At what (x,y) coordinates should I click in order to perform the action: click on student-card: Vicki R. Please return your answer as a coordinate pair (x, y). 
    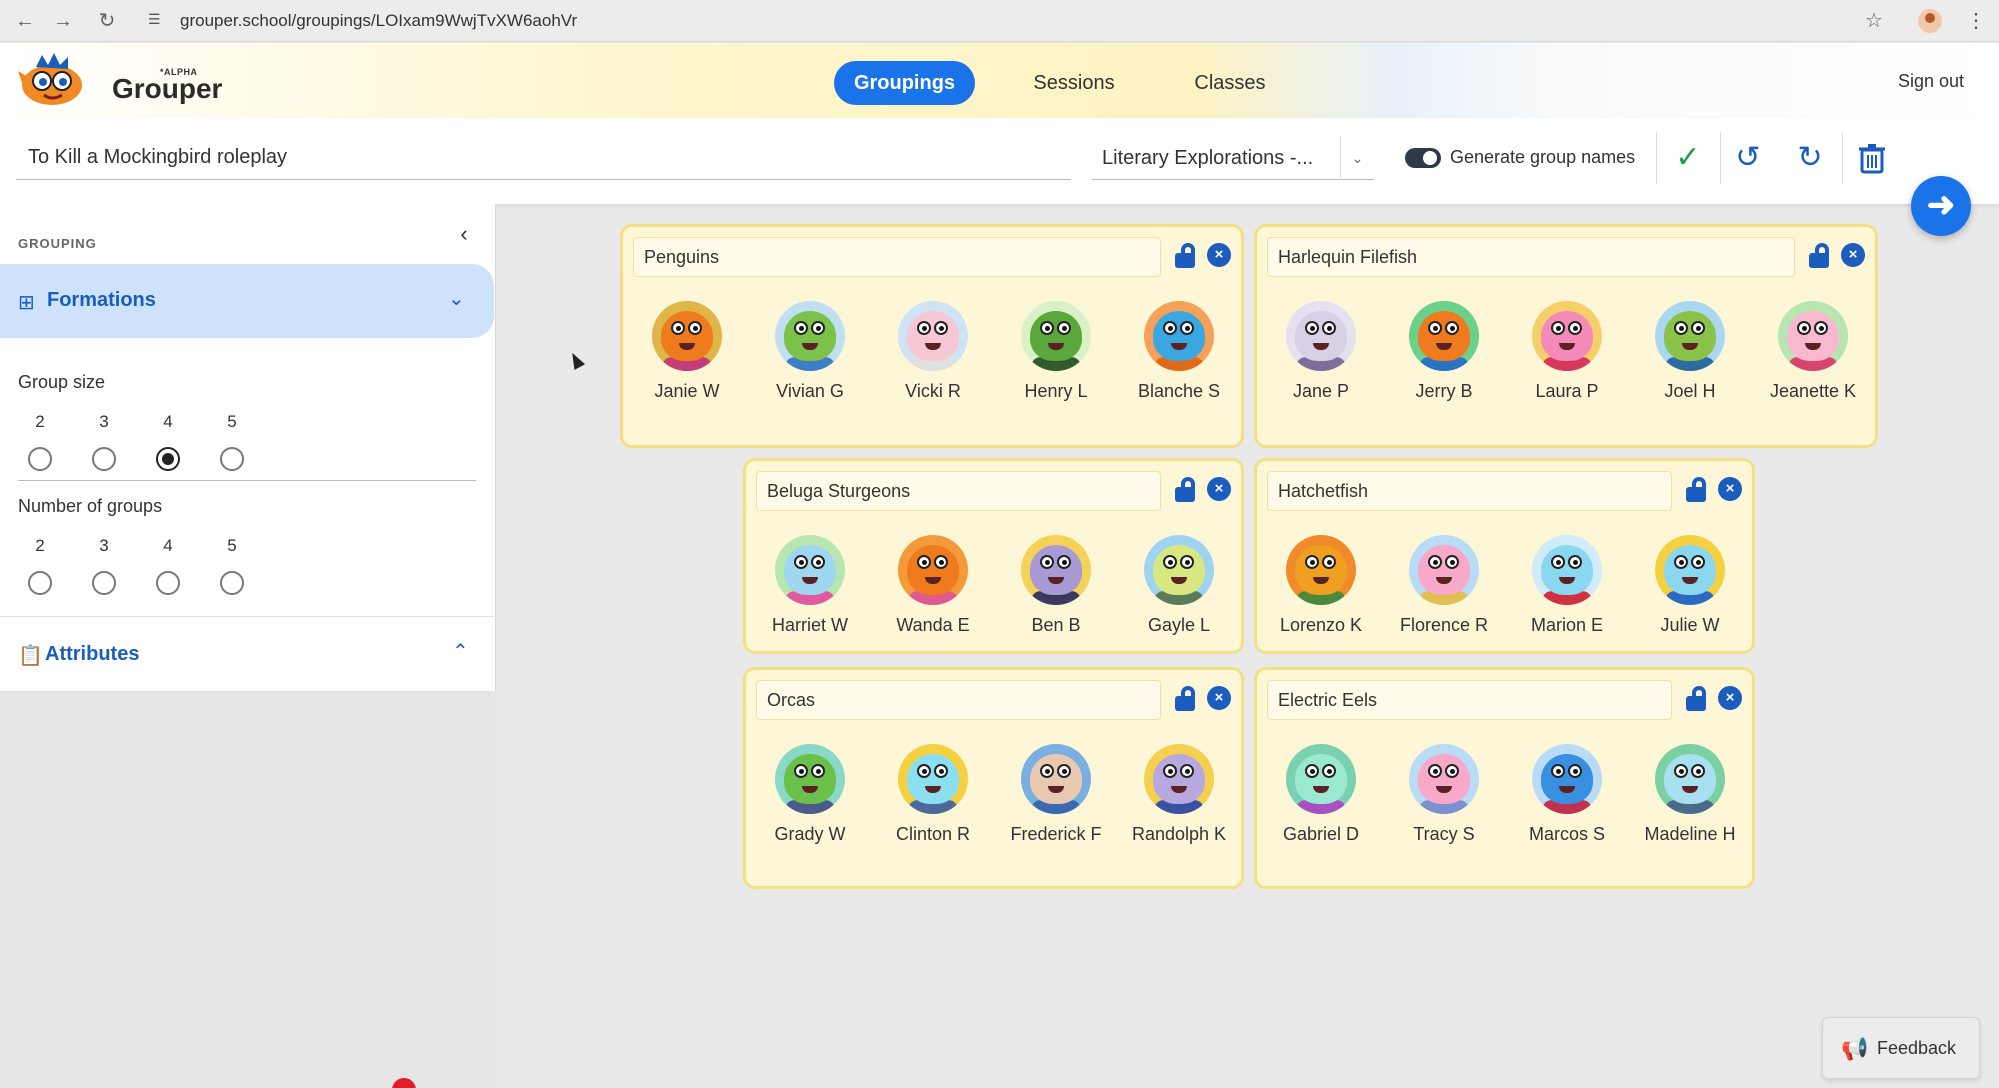
    Looking at the image, I should click on (933, 352).